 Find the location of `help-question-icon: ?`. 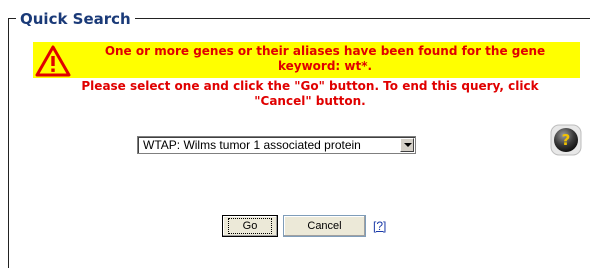

help-question-icon: ? is located at coordinates (566, 140).